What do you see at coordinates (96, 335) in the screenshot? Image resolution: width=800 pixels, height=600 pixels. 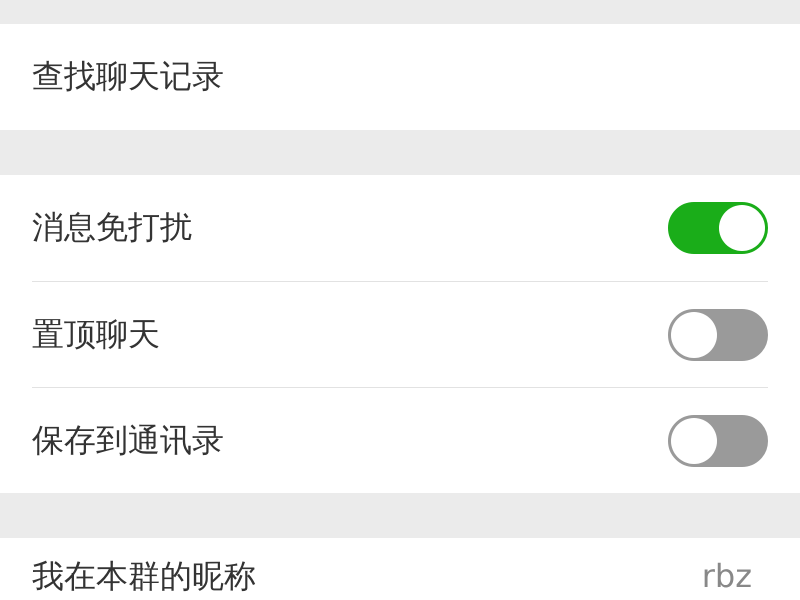 I see `setting-label: 置顶聊天` at bounding box center [96, 335].